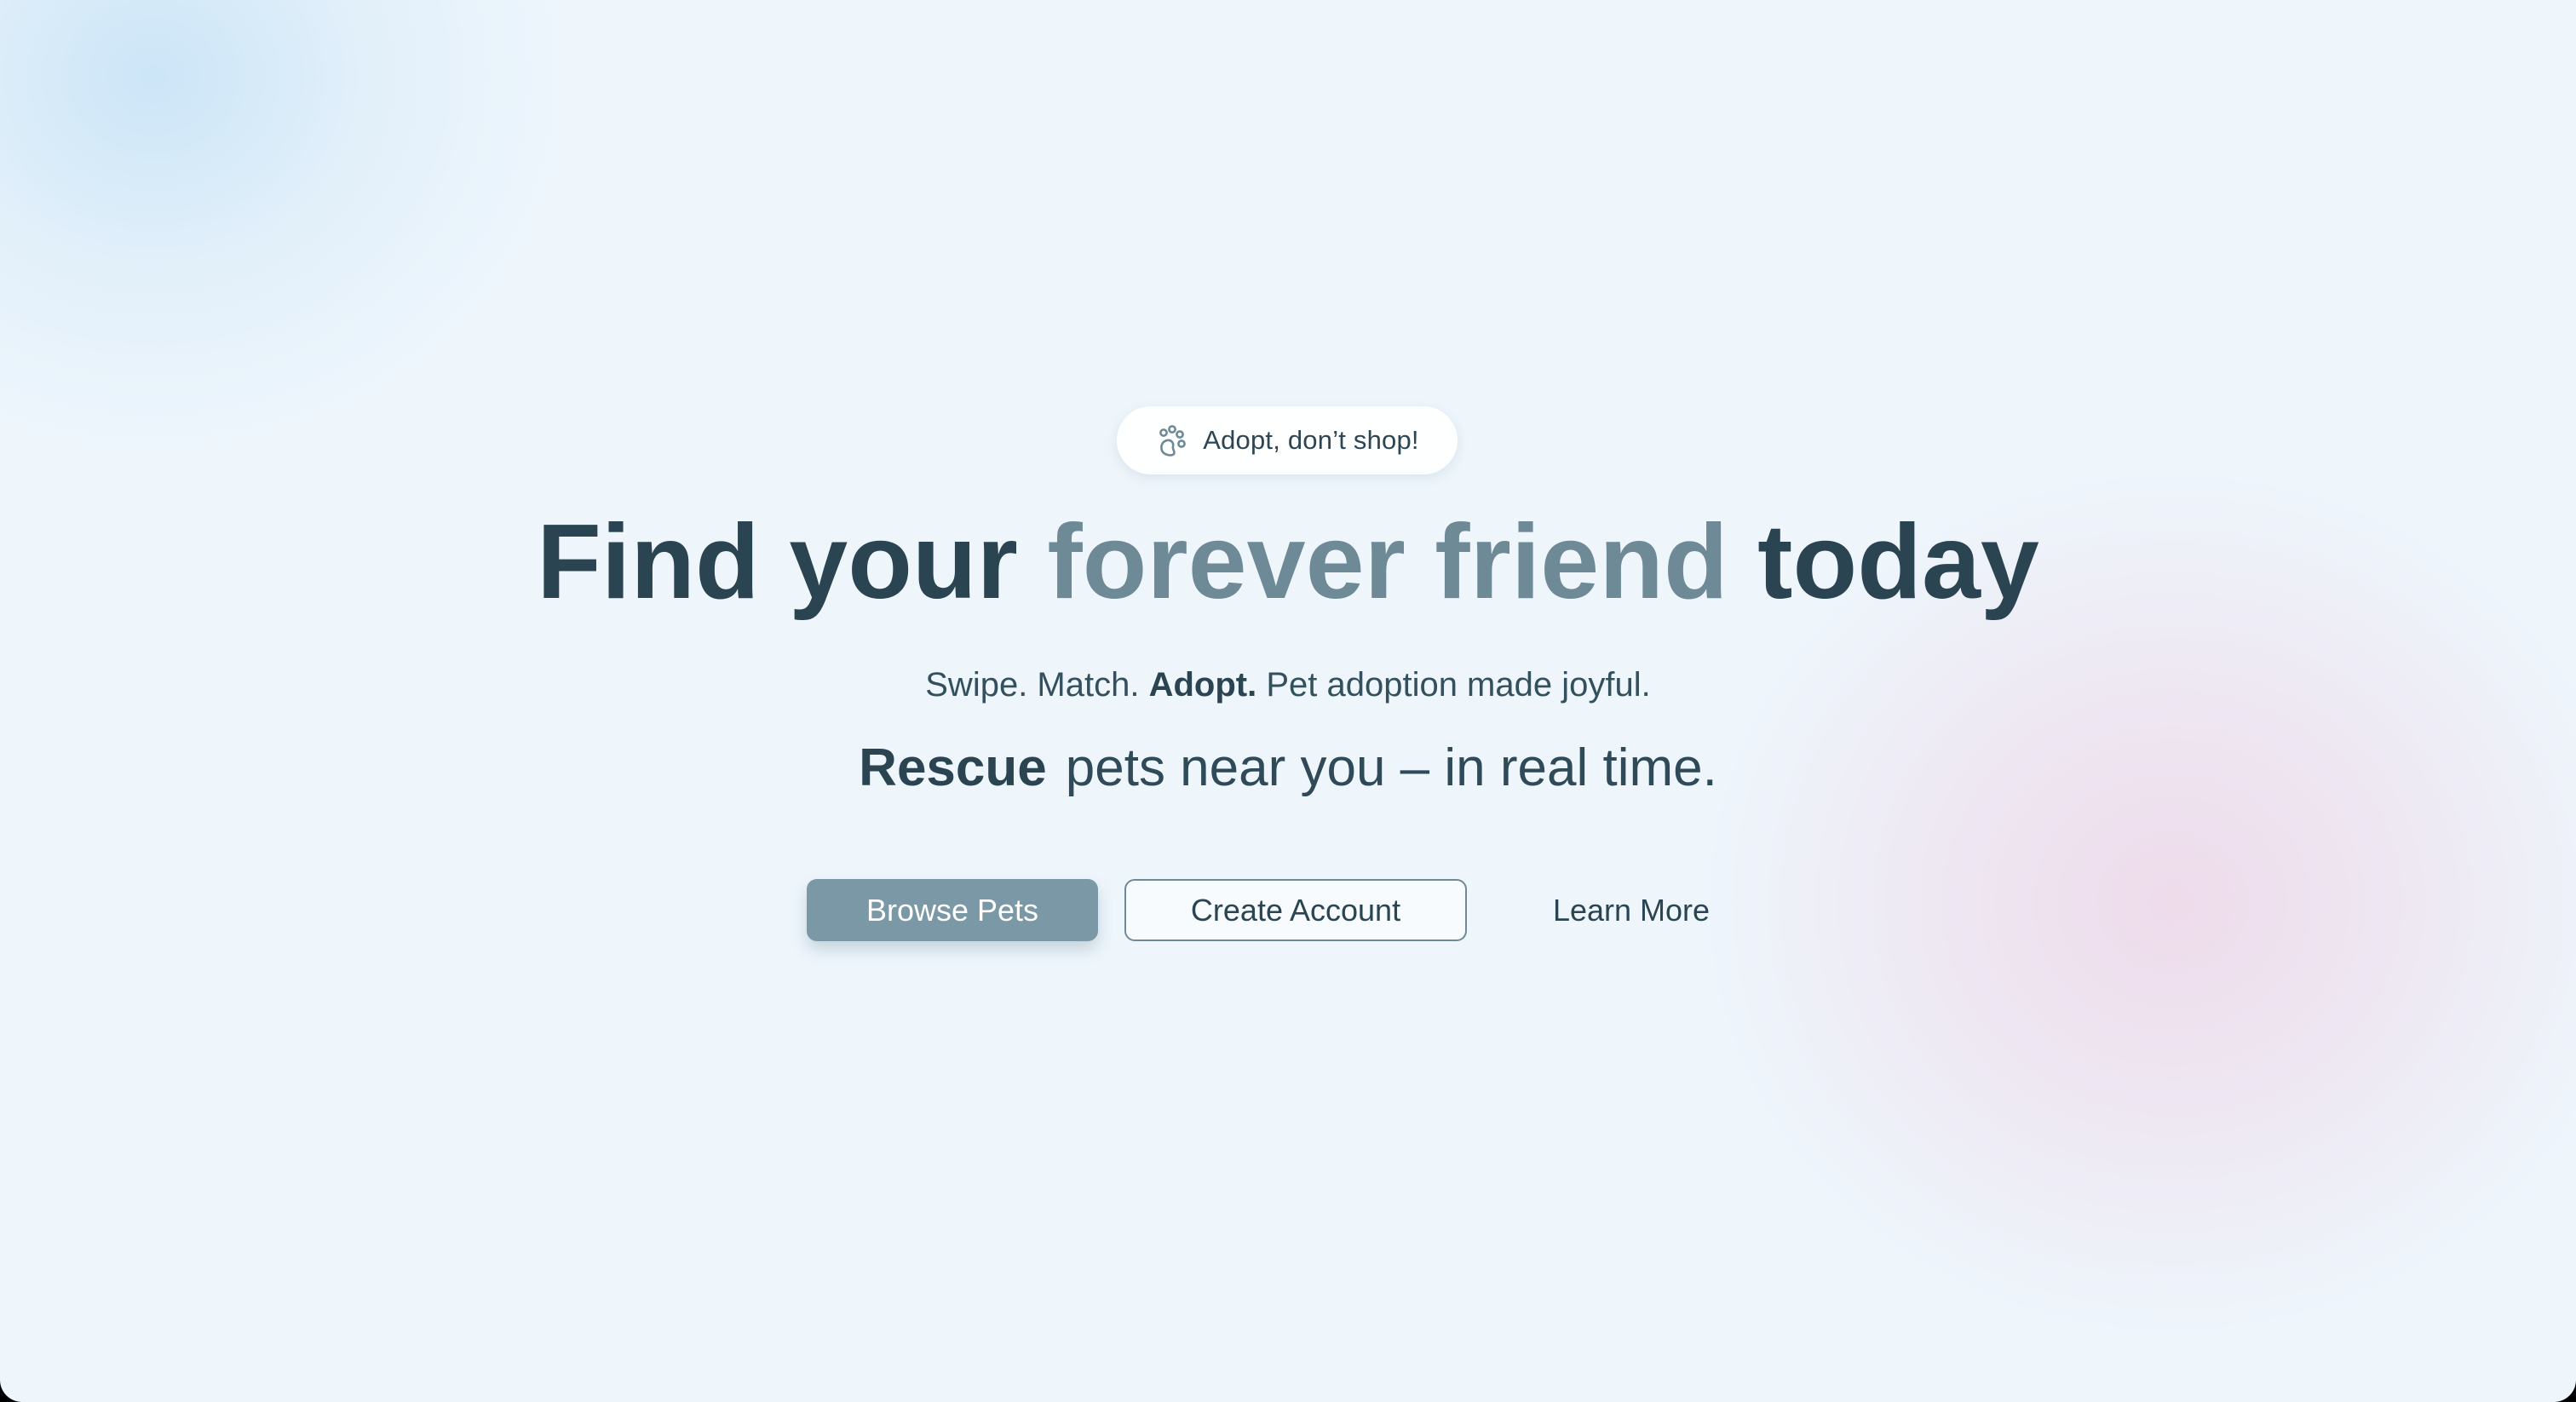 This screenshot has width=2576, height=1402. I want to click on paw-icon, so click(1172, 440).